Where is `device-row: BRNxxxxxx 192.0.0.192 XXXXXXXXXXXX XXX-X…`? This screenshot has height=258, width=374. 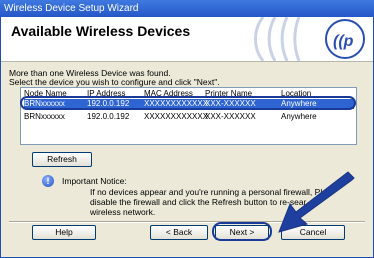
device-row: BRNxxxxxx 192.0.0.192 XXXXXXXXXXXX XXX-X… is located at coordinates (189, 117).